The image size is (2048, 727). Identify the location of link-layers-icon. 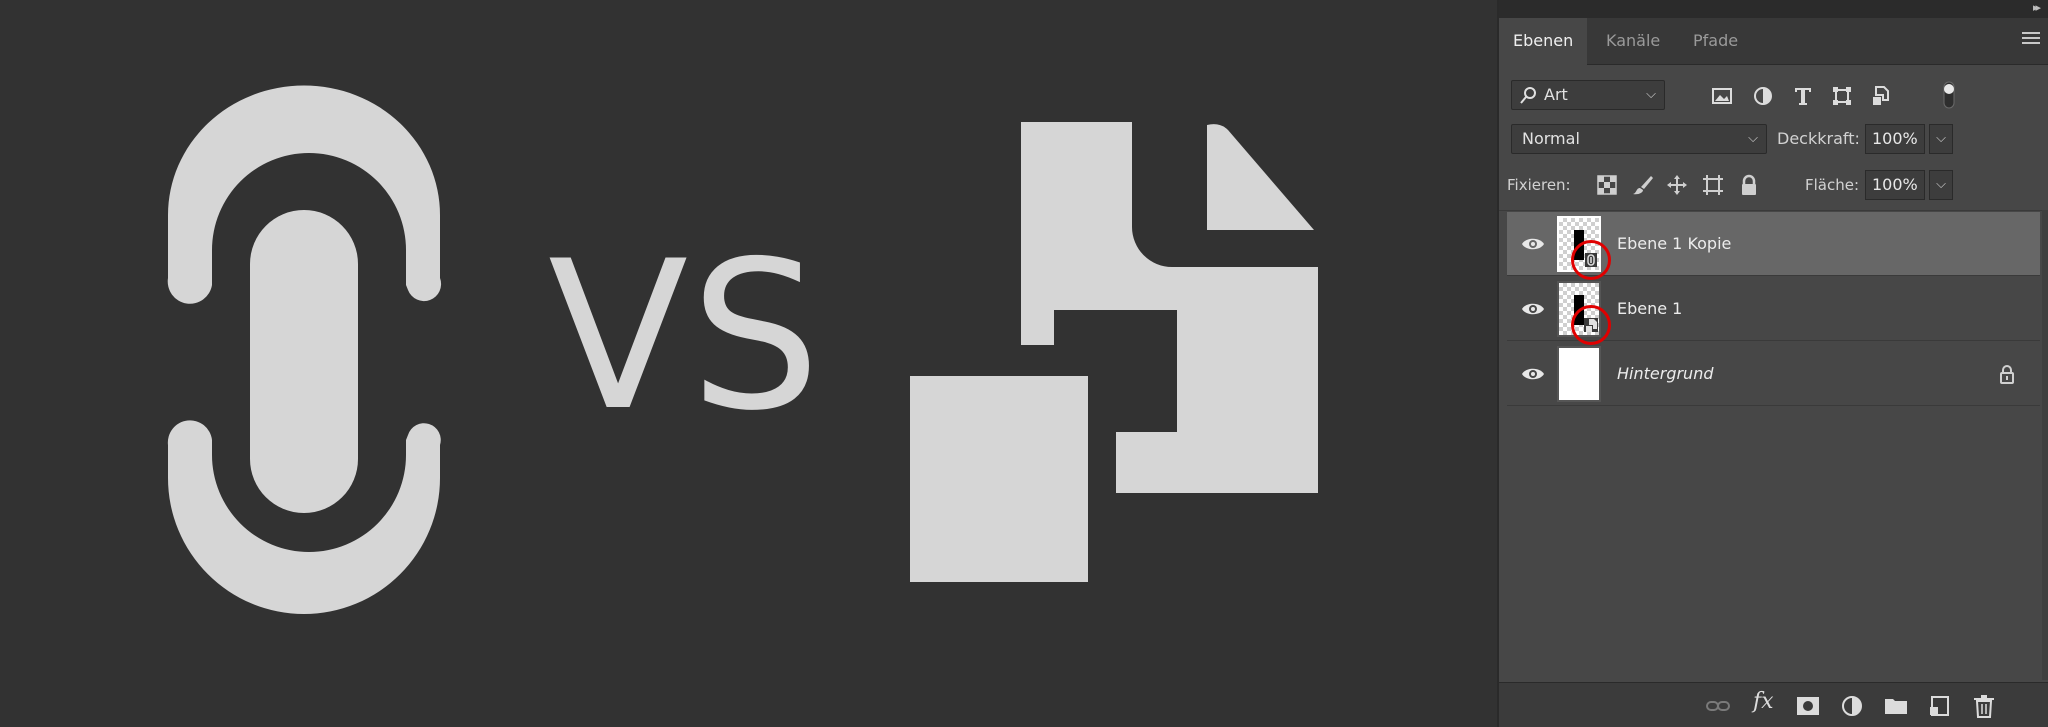
(1718, 706).